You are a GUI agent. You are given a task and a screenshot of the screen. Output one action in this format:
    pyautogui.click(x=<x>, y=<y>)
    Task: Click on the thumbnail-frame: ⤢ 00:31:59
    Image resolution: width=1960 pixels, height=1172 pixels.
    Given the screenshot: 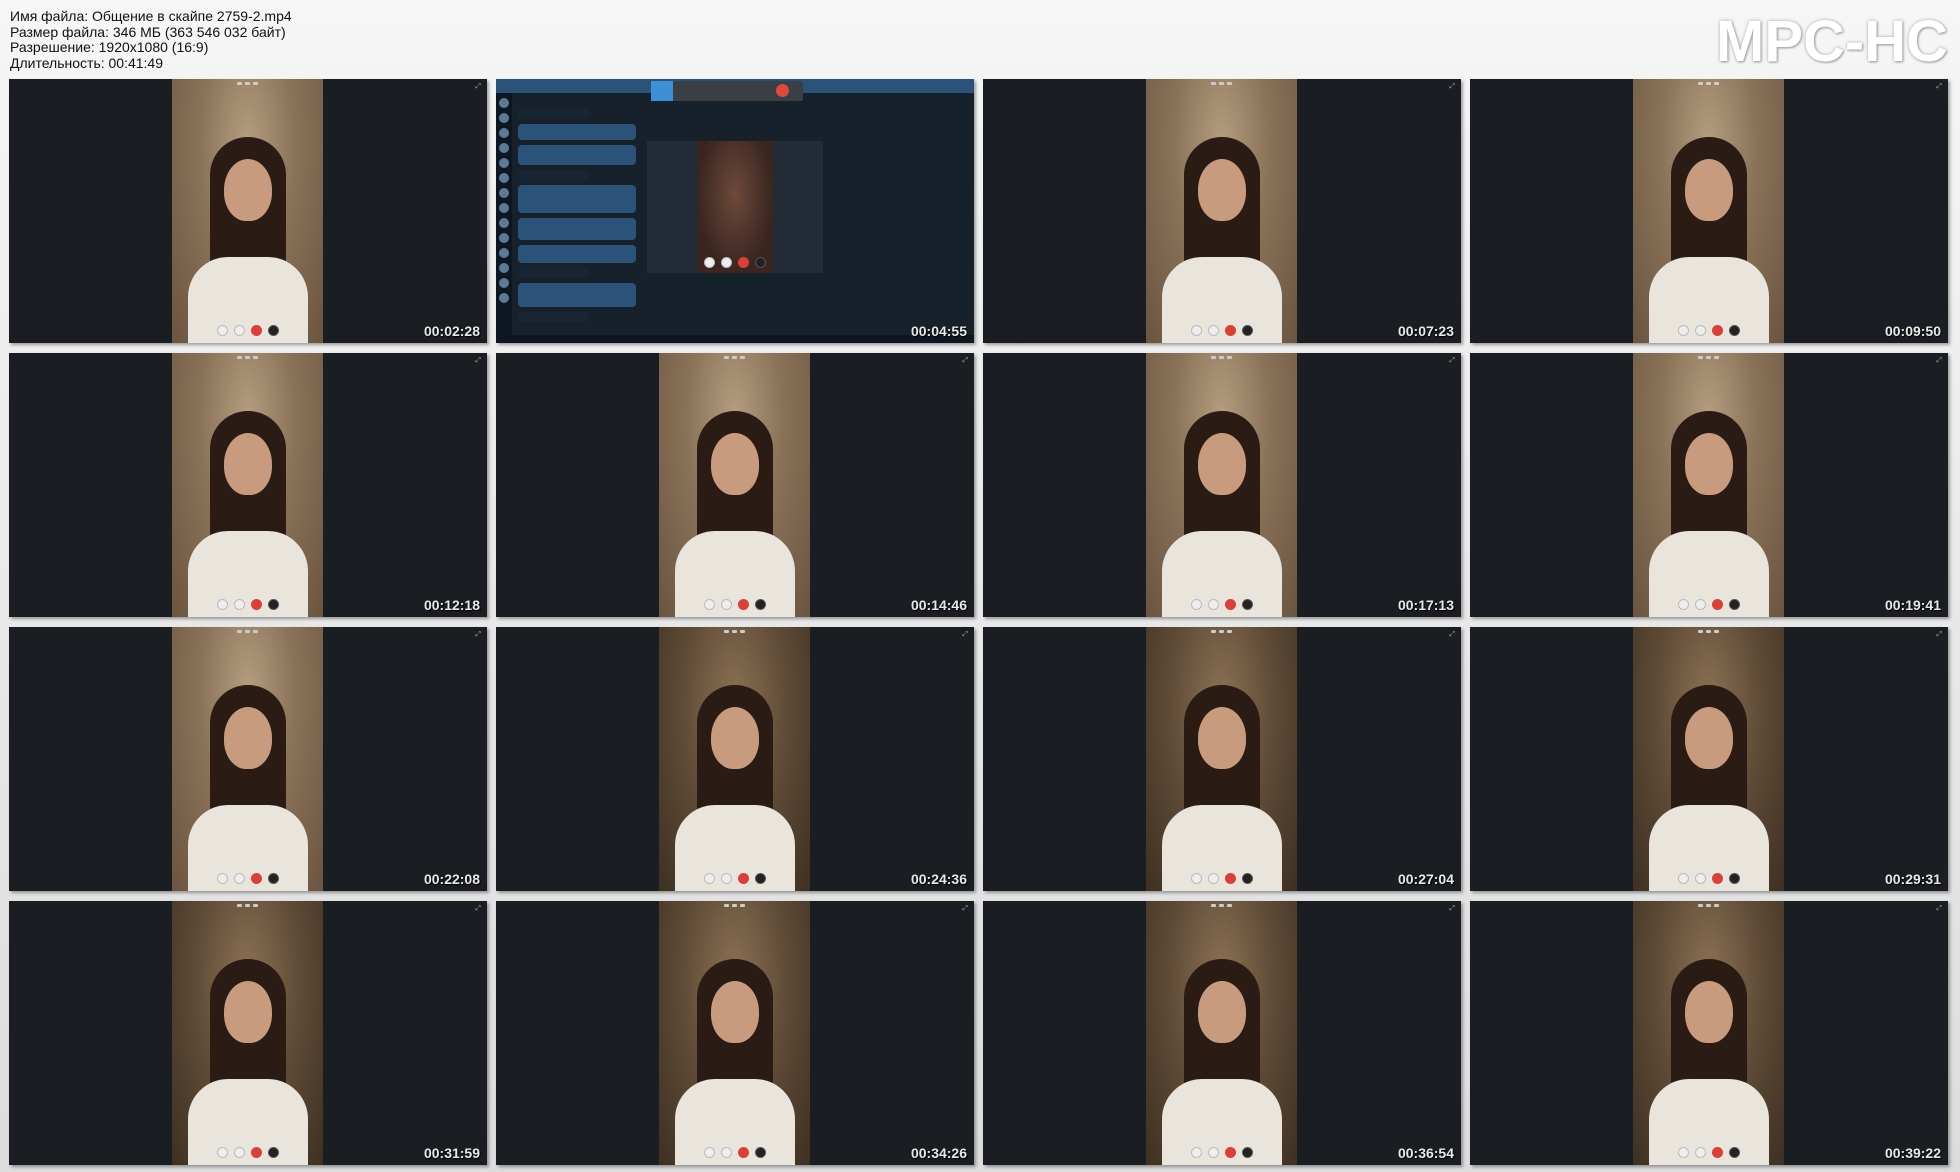 What is the action you would take?
    pyautogui.click(x=248, y=1033)
    